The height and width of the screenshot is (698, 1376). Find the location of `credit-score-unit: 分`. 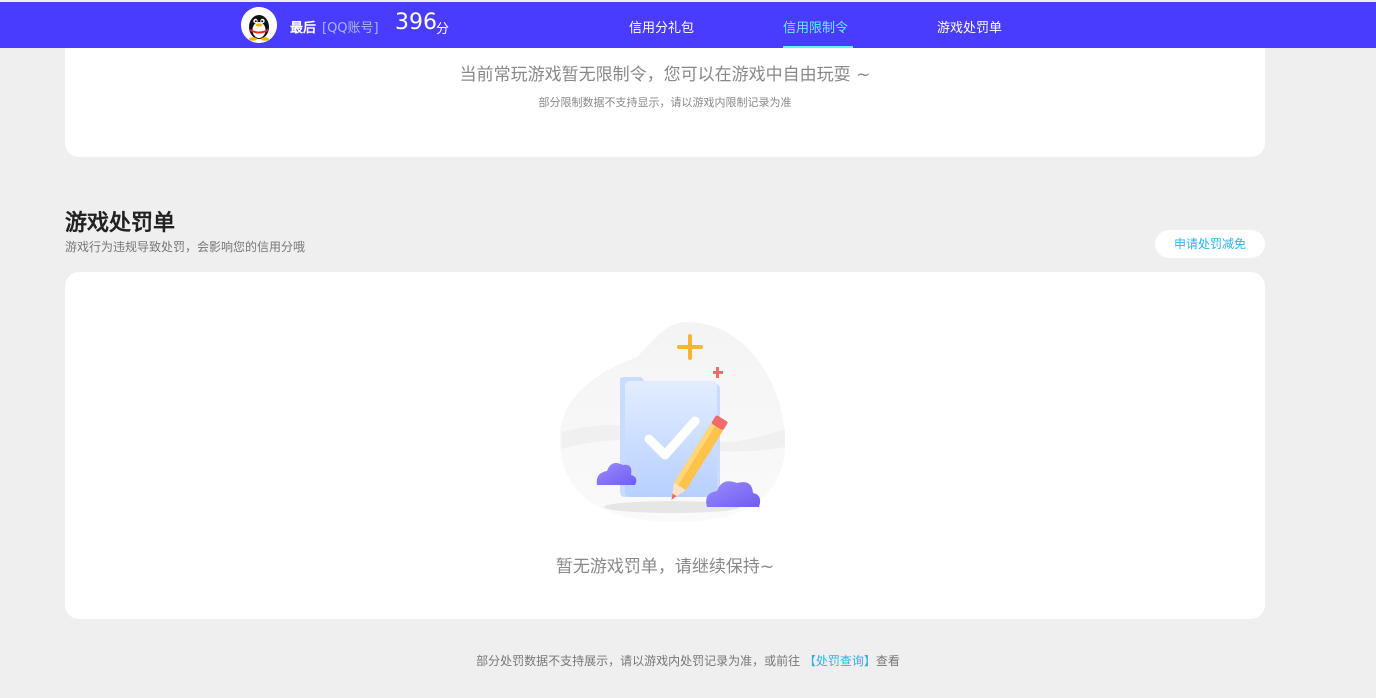

credit-score-unit: 分 is located at coordinates (443, 29).